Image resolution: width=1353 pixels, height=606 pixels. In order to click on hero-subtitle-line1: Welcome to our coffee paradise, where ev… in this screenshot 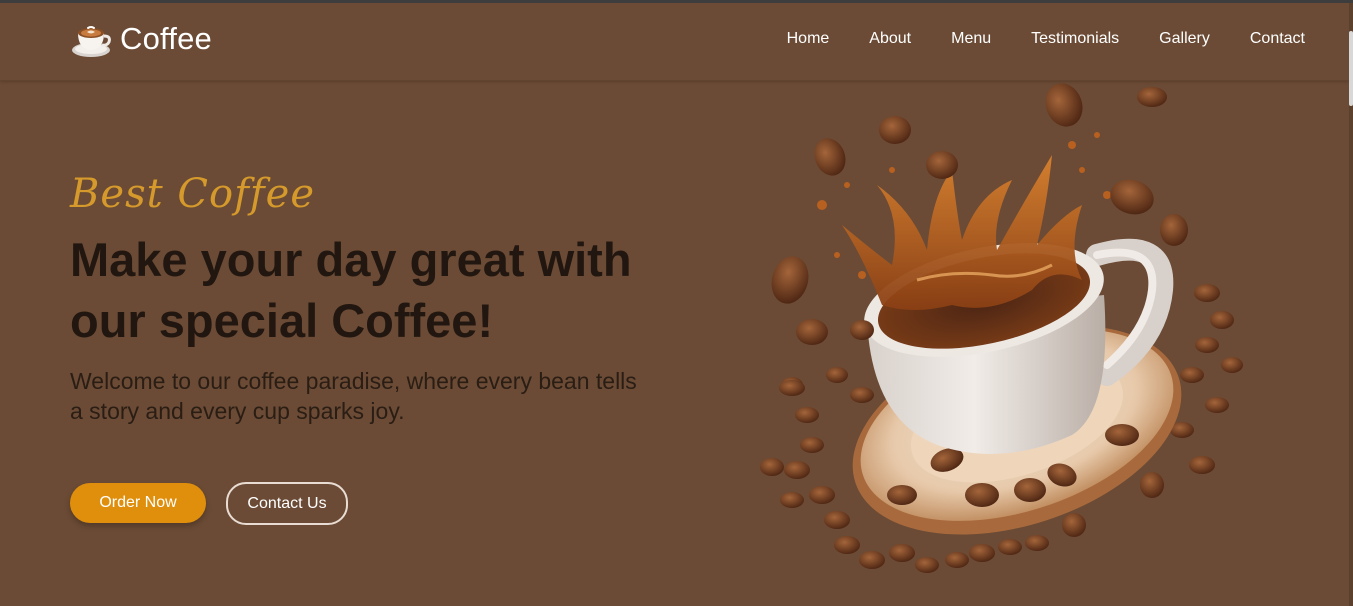, I will do `click(353, 381)`.